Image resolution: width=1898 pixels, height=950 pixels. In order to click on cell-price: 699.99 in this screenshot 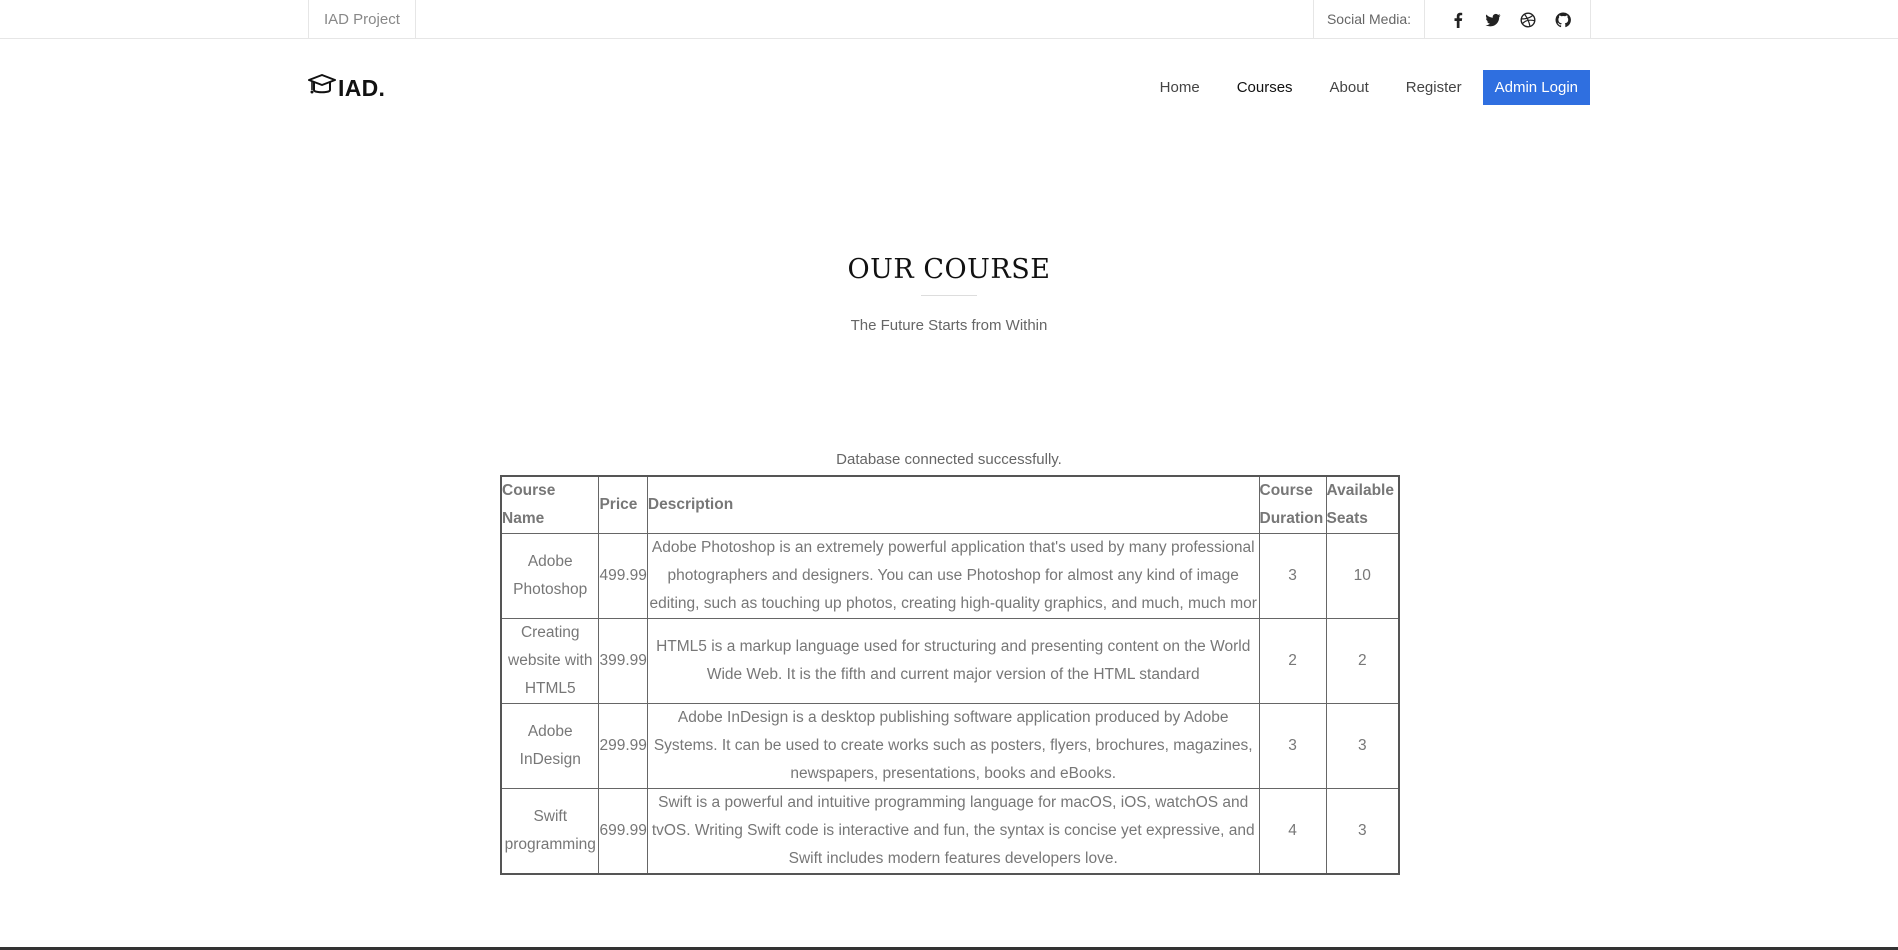, I will do `click(623, 831)`.